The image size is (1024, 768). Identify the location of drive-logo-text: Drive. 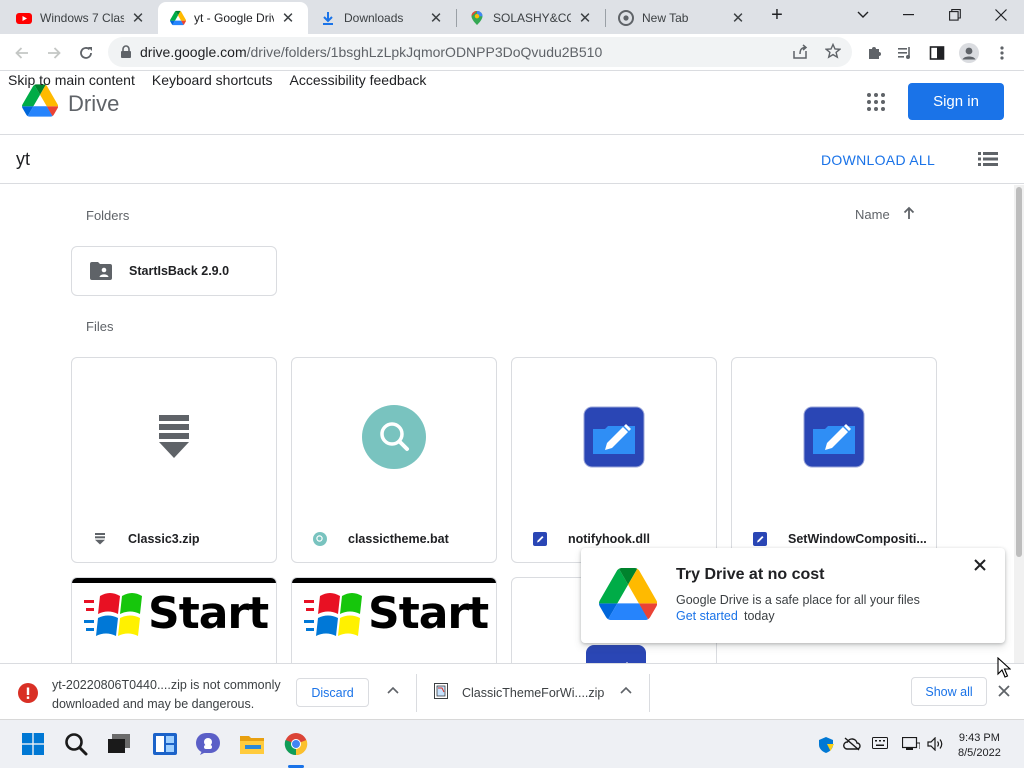
(93, 104).